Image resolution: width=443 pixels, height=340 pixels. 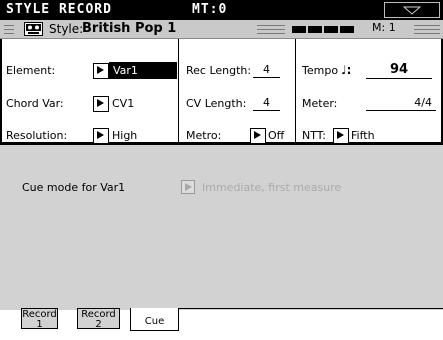 What do you see at coordinates (98, 324) in the screenshot?
I see `tab-label: 2` at bounding box center [98, 324].